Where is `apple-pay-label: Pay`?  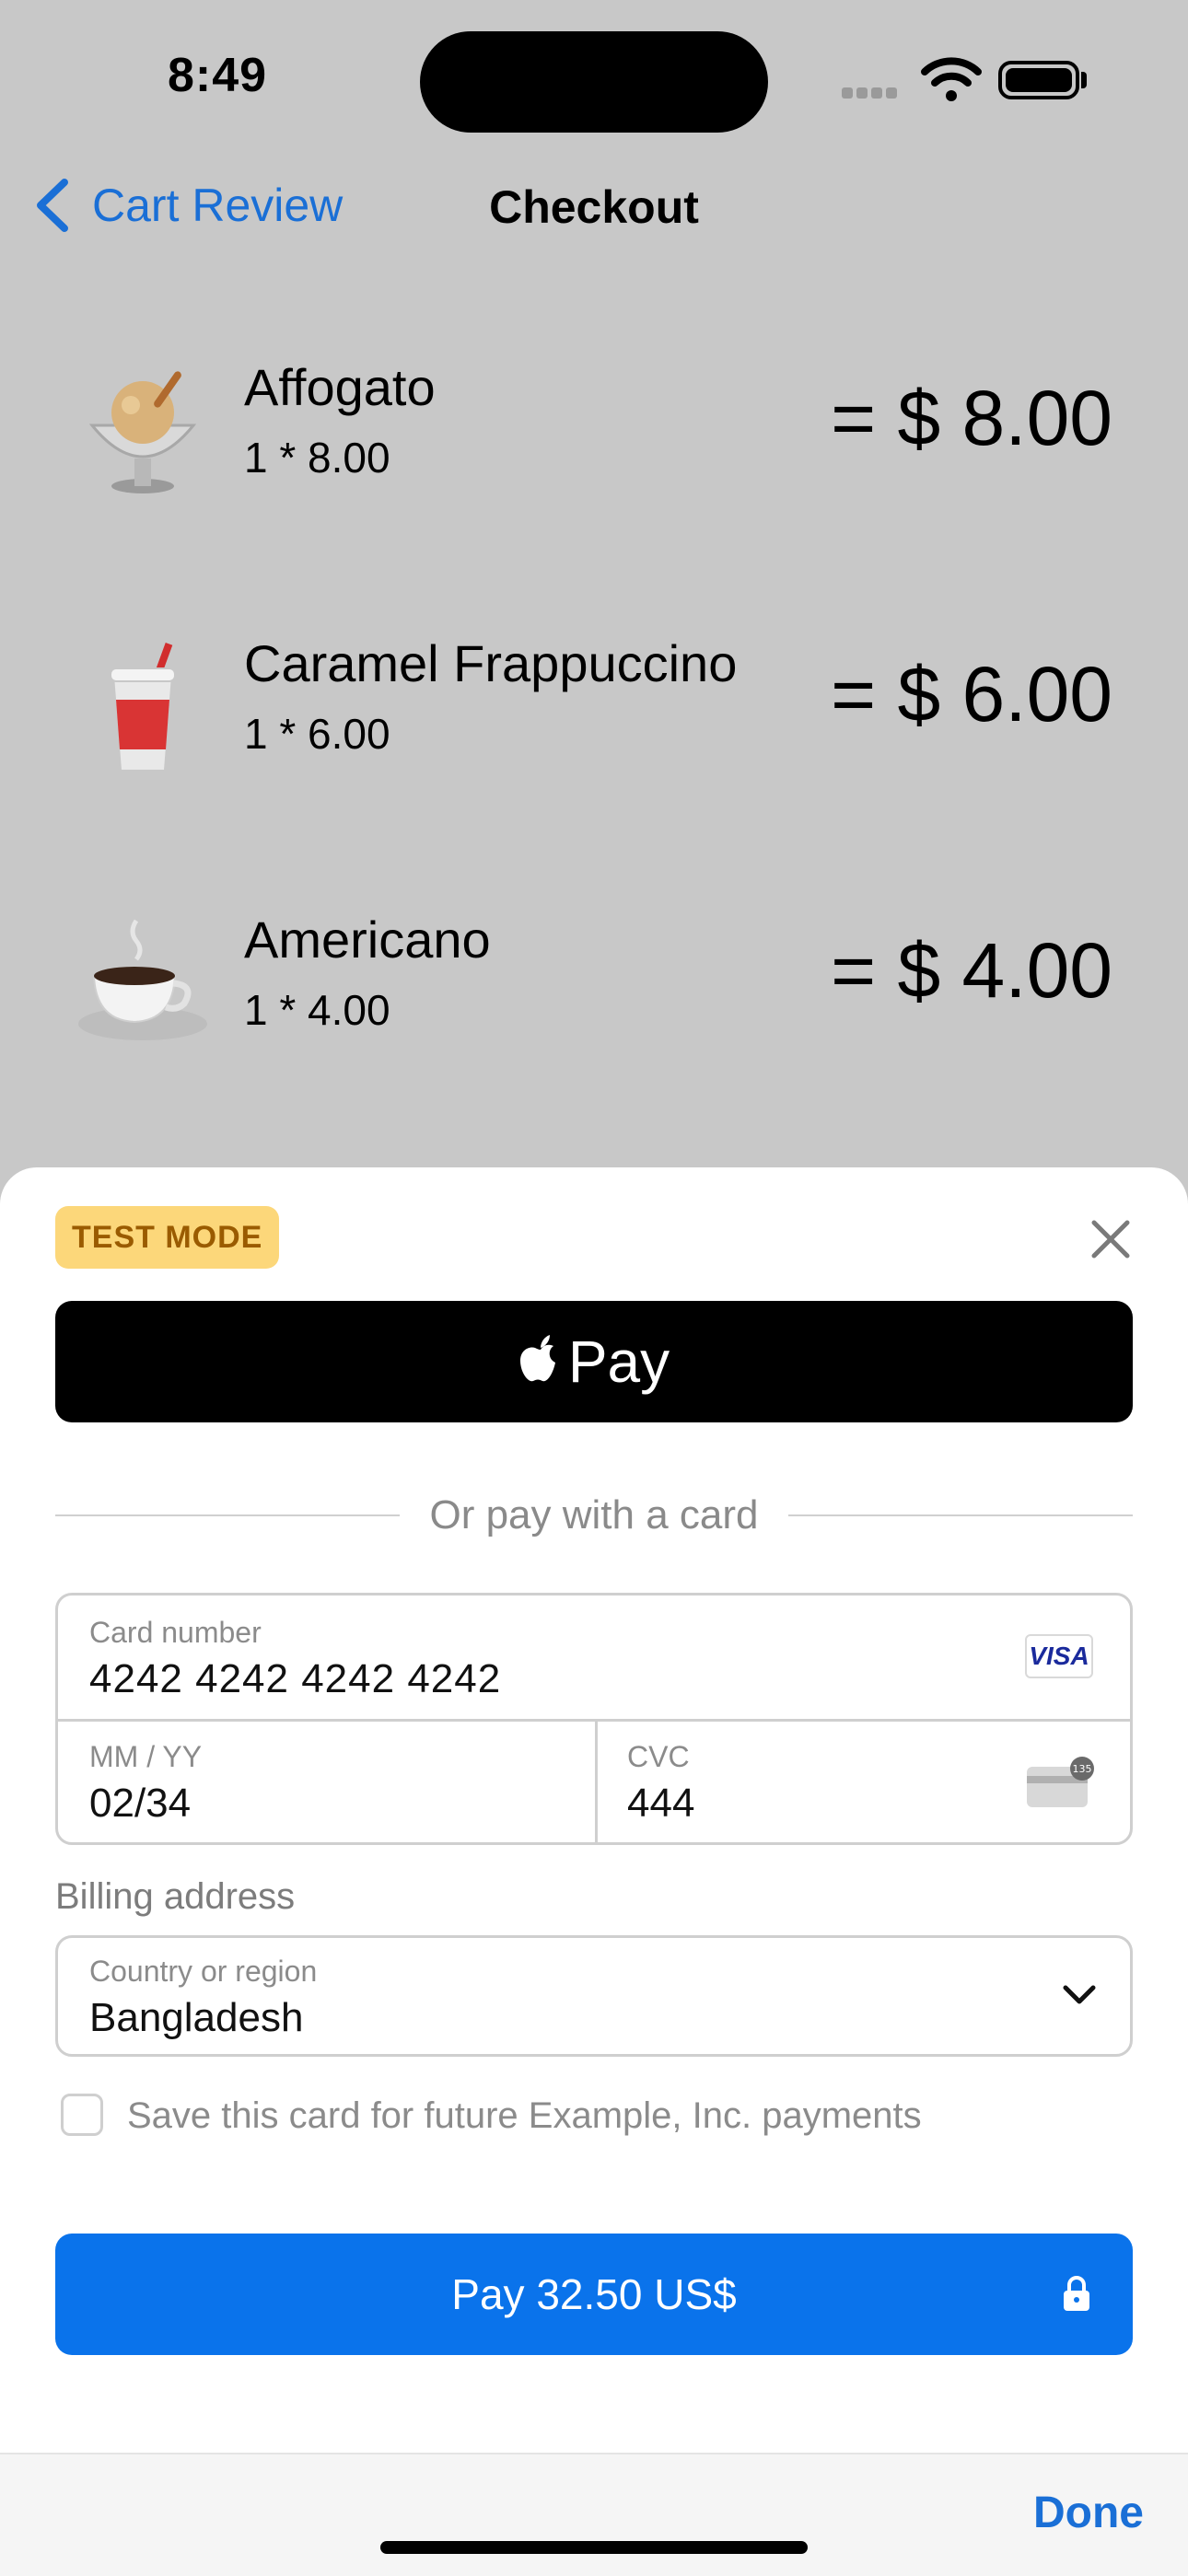
apple-pay-label: Pay is located at coordinates (618, 1362).